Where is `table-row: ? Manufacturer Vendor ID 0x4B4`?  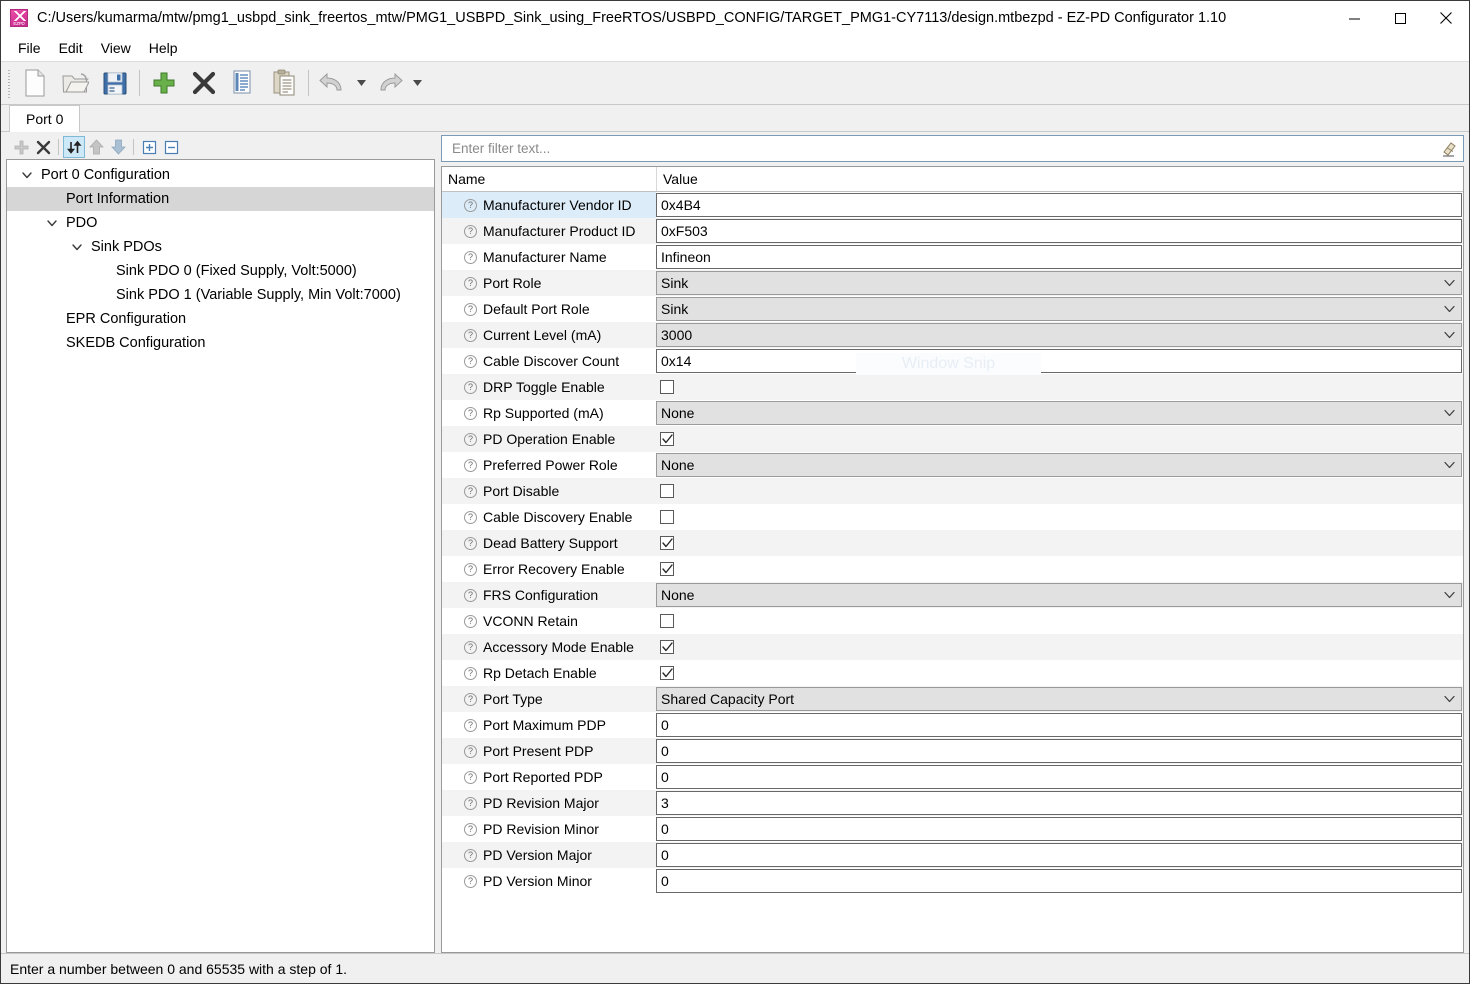 table-row: ? Manufacturer Vendor ID 0x4B4 is located at coordinates (952, 205).